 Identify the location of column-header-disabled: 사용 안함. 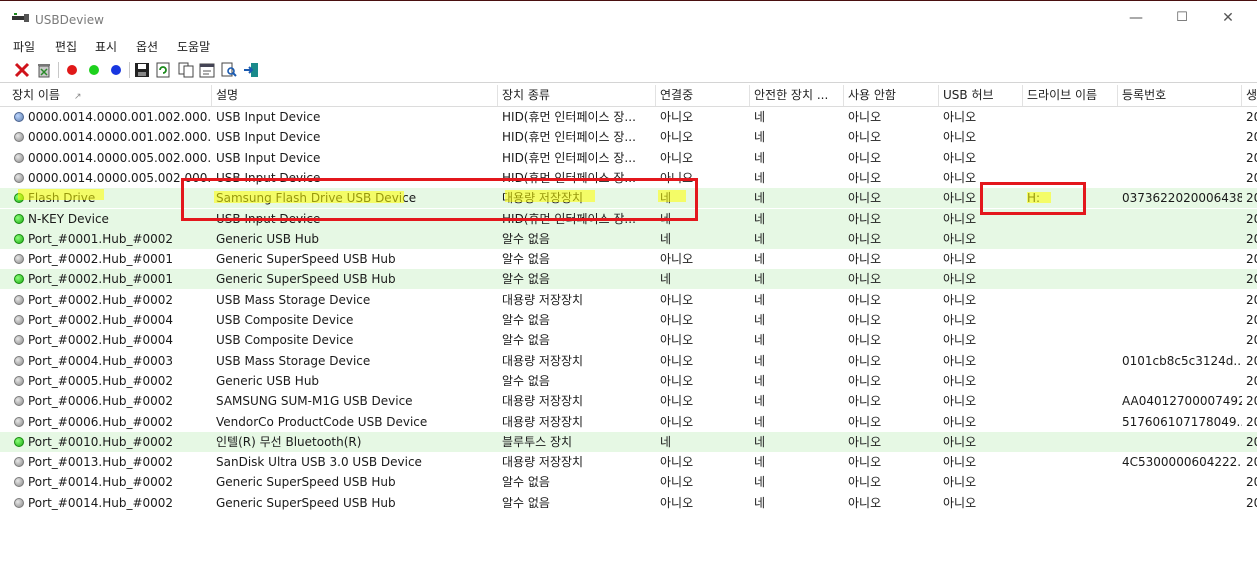
(891, 95).